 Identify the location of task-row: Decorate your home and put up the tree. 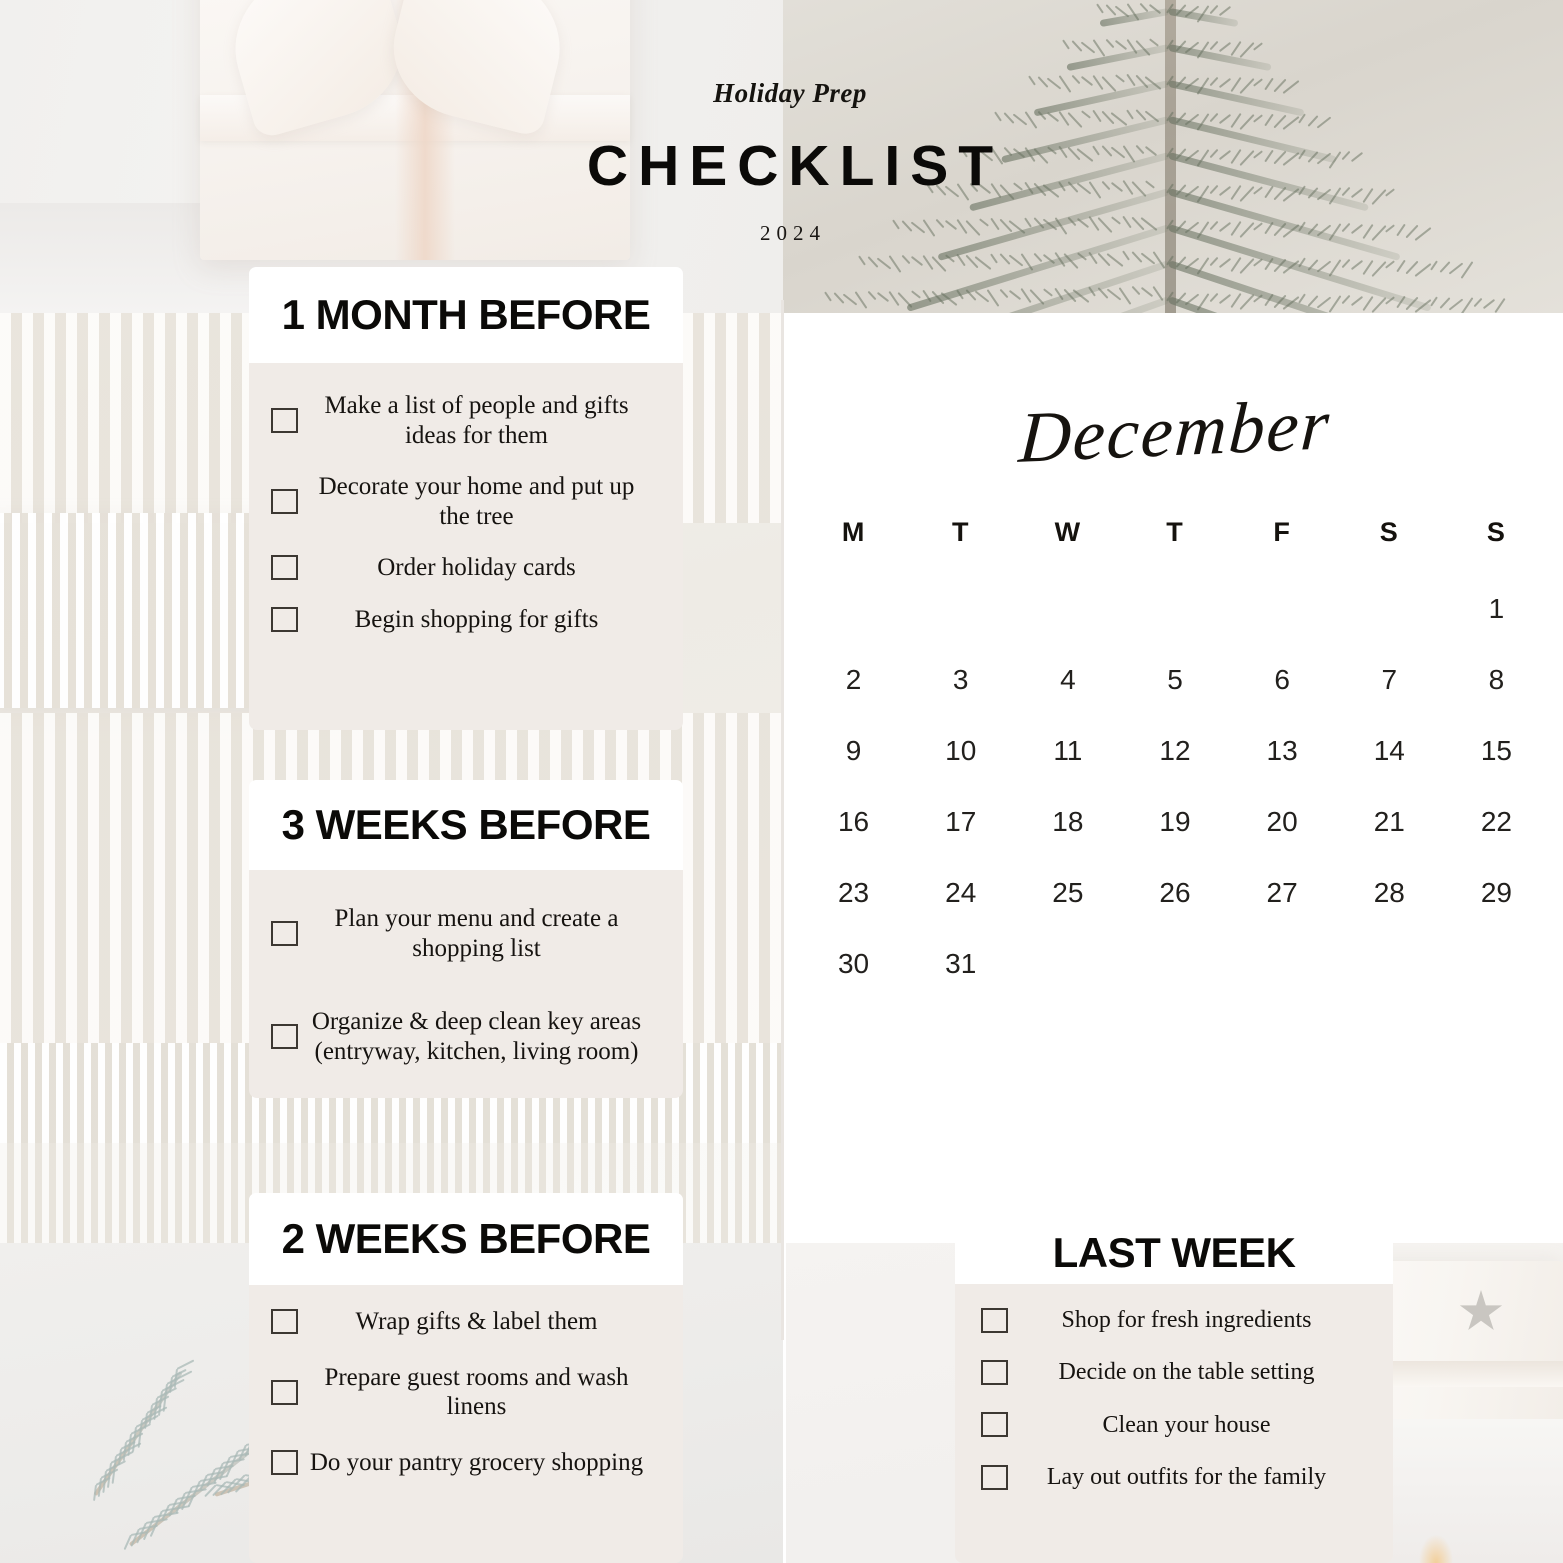
(466, 501).